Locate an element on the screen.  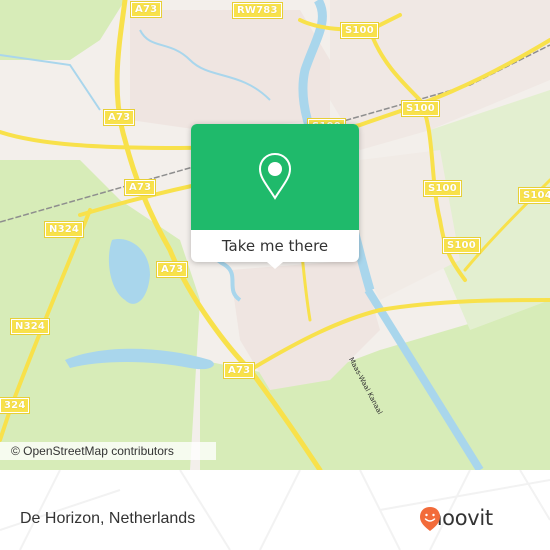
location-pin-icon is located at coordinates (275, 176).